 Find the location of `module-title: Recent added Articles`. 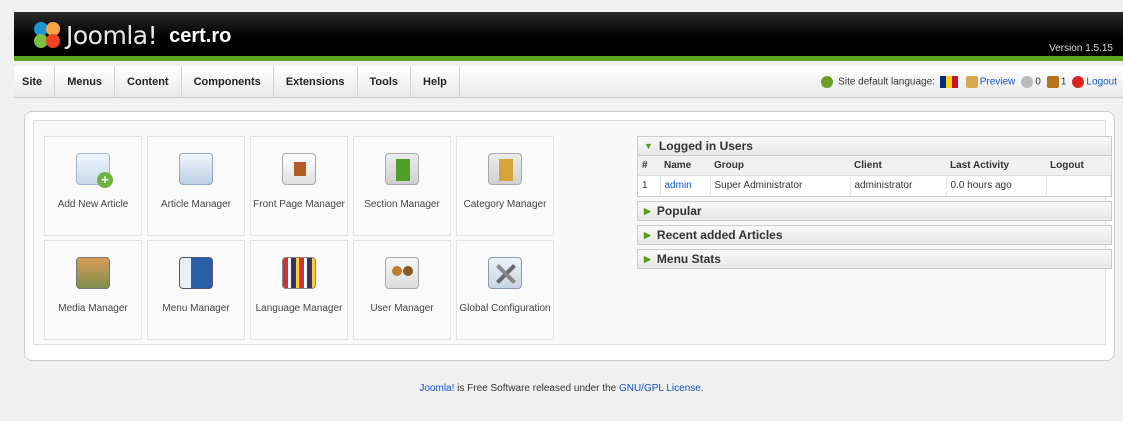

module-title: Recent added Articles is located at coordinates (719, 235).